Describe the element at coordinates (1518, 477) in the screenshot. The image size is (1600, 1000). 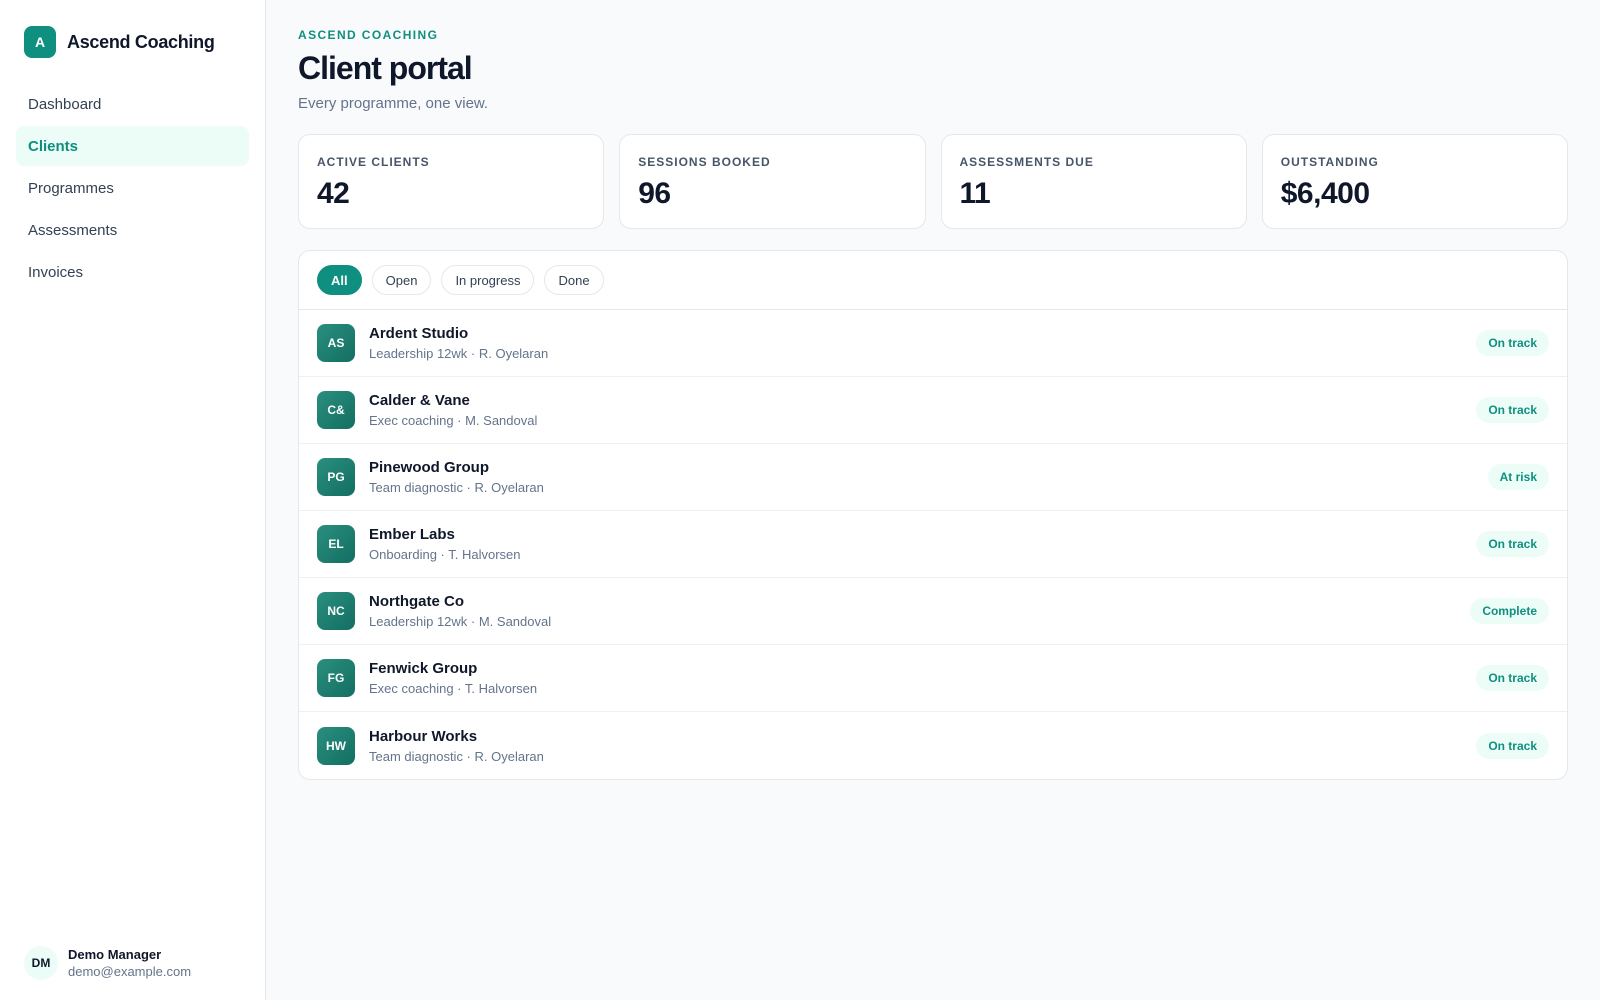
I see `status-badge: At risk` at that location.